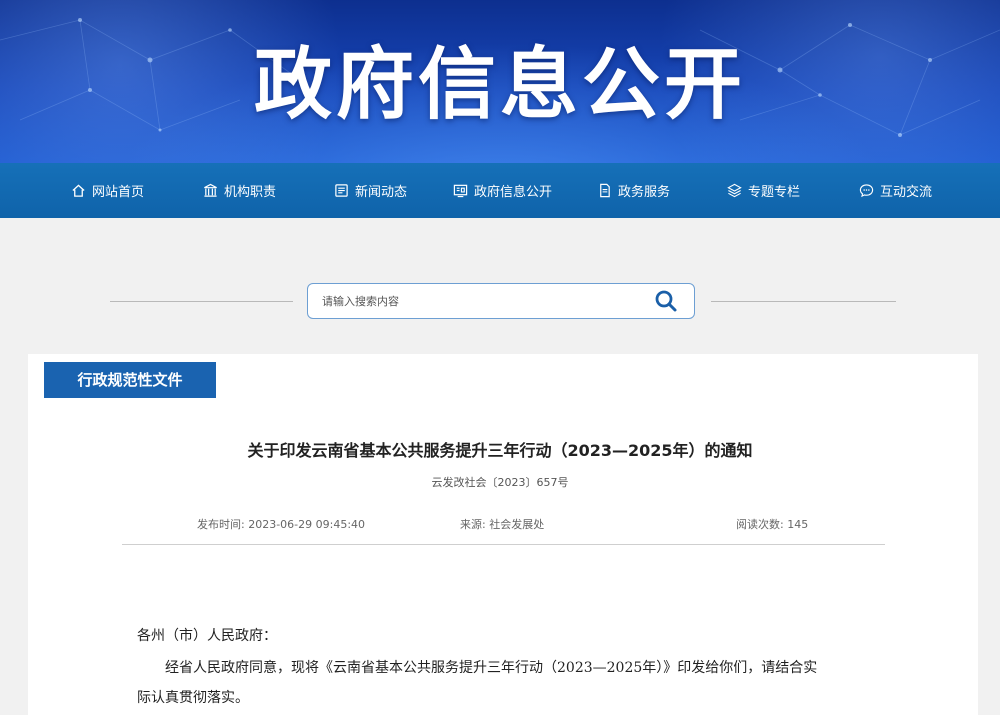 This screenshot has width=1000, height=715. What do you see at coordinates (774, 192) in the screenshot?
I see `nav-label: 专题专栏` at bounding box center [774, 192].